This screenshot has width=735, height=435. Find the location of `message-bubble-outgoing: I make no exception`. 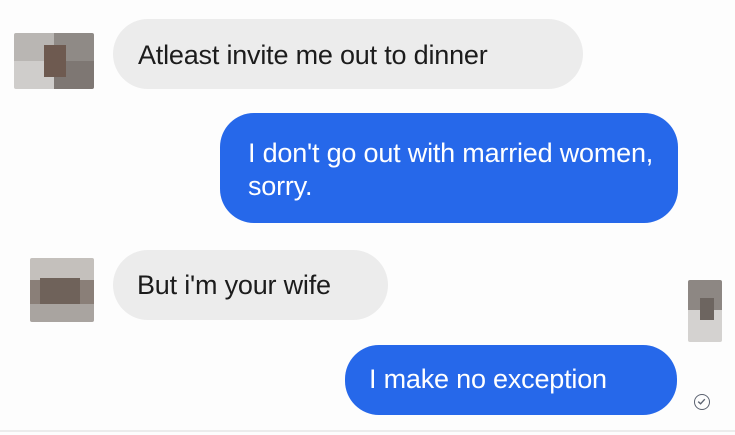

message-bubble-outgoing: I make no exception is located at coordinates (511, 380).